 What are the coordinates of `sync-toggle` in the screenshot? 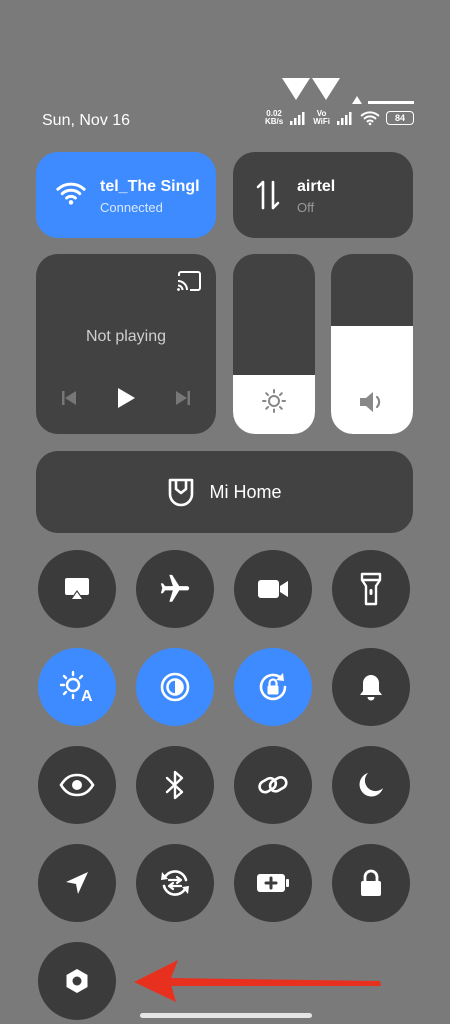 It's located at (175, 883).